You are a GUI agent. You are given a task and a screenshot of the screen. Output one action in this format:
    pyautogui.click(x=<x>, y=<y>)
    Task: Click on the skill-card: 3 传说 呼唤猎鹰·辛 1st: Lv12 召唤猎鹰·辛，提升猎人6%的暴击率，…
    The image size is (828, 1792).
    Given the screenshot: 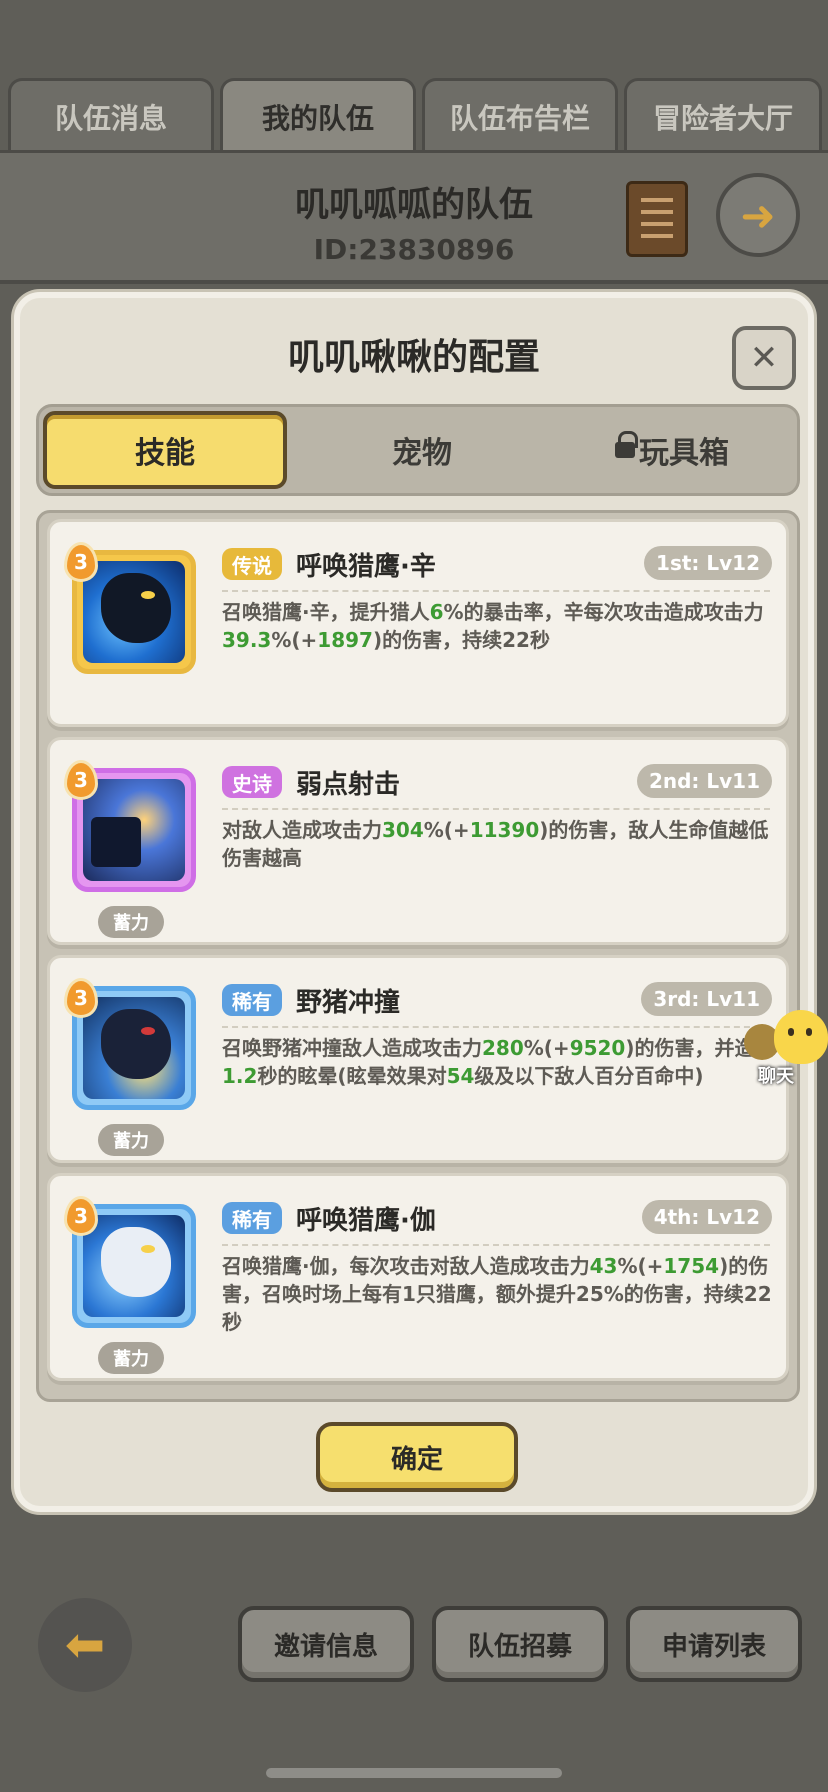 What is the action you would take?
    pyautogui.click(x=418, y=623)
    